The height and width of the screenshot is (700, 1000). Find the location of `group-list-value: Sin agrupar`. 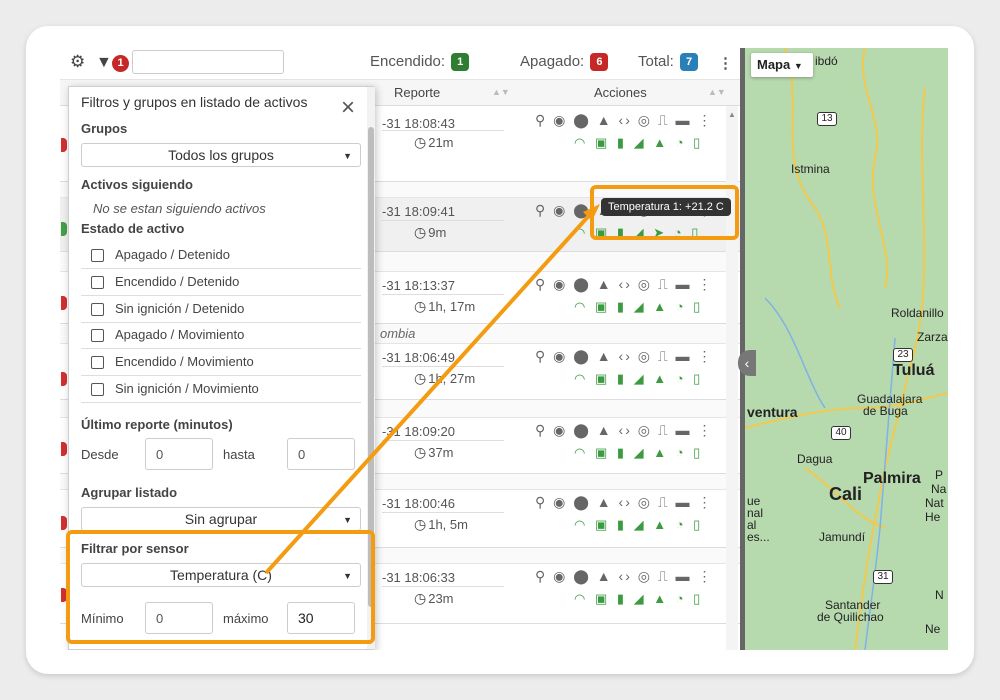

group-list-value: Sin agrupar is located at coordinates (221, 519).